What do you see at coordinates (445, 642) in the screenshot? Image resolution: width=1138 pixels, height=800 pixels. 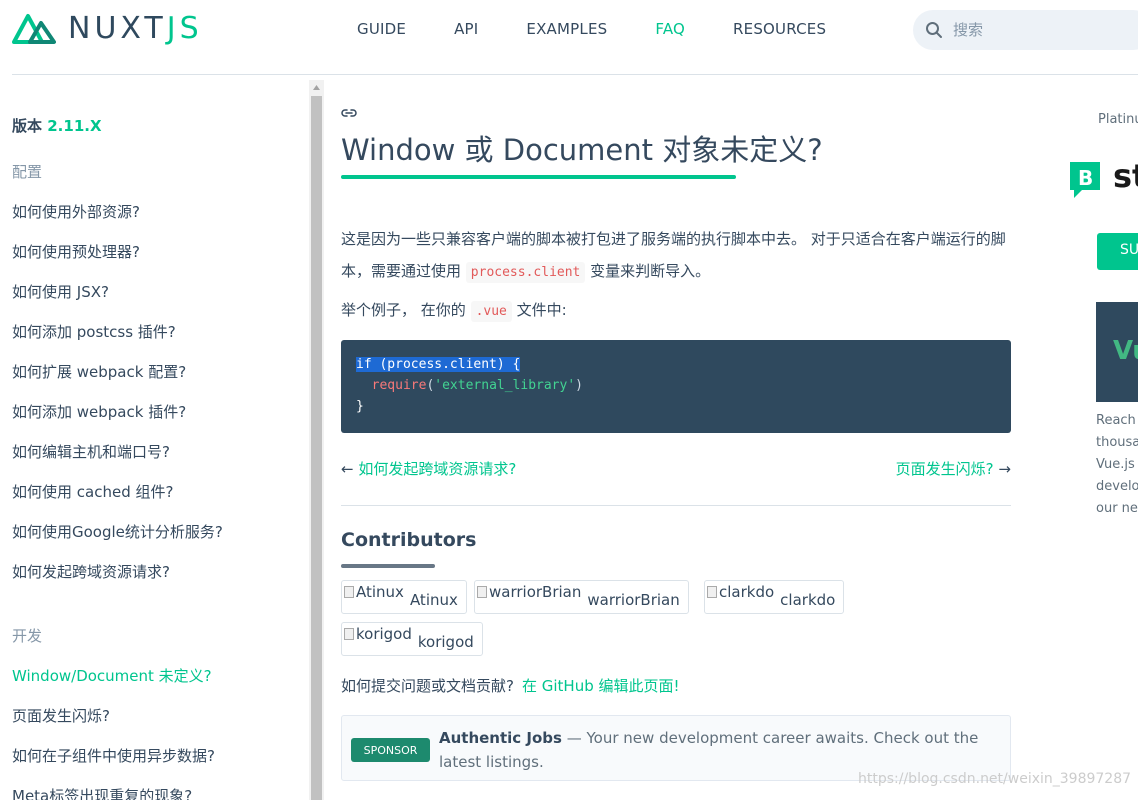 I see `contributor-name: korigod` at bounding box center [445, 642].